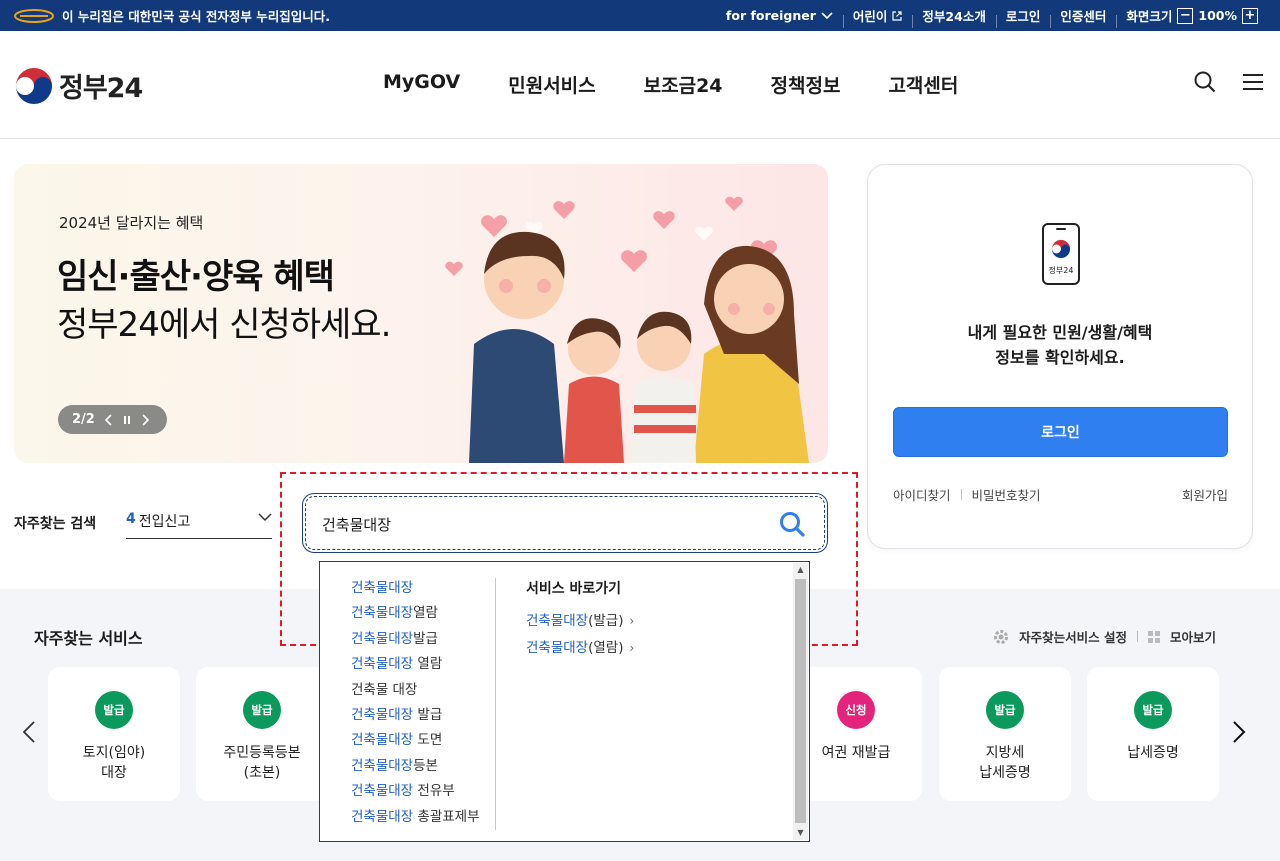 Image resolution: width=1280 pixels, height=861 pixels. Describe the element at coordinates (1153, 636) in the screenshot. I see `grid-icon` at that location.